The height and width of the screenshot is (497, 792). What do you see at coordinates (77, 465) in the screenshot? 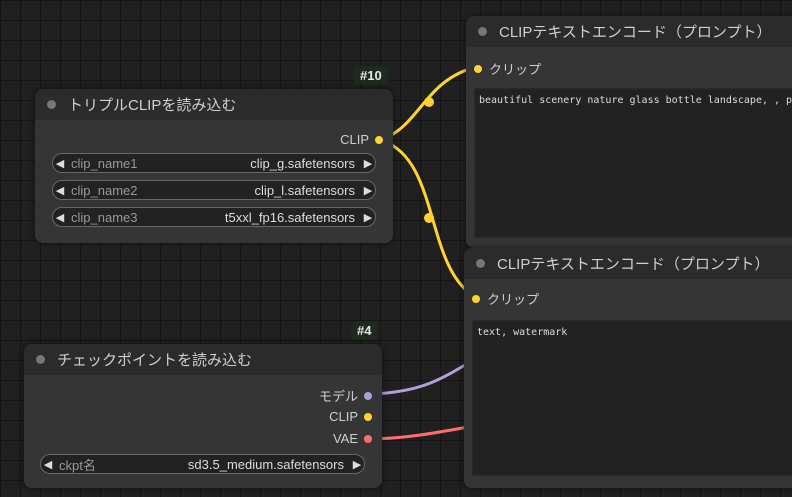
I see `widget-label: ckpt名` at bounding box center [77, 465].